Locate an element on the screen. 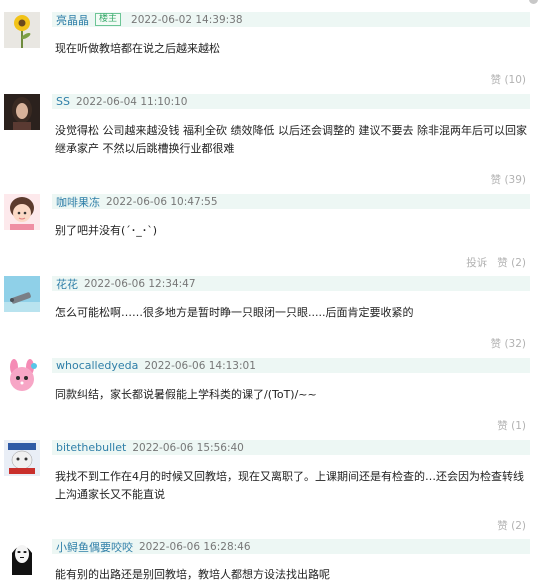 This screenshot has height=587, width=554. meme-cat-icon is located at coordinates (22, 458).